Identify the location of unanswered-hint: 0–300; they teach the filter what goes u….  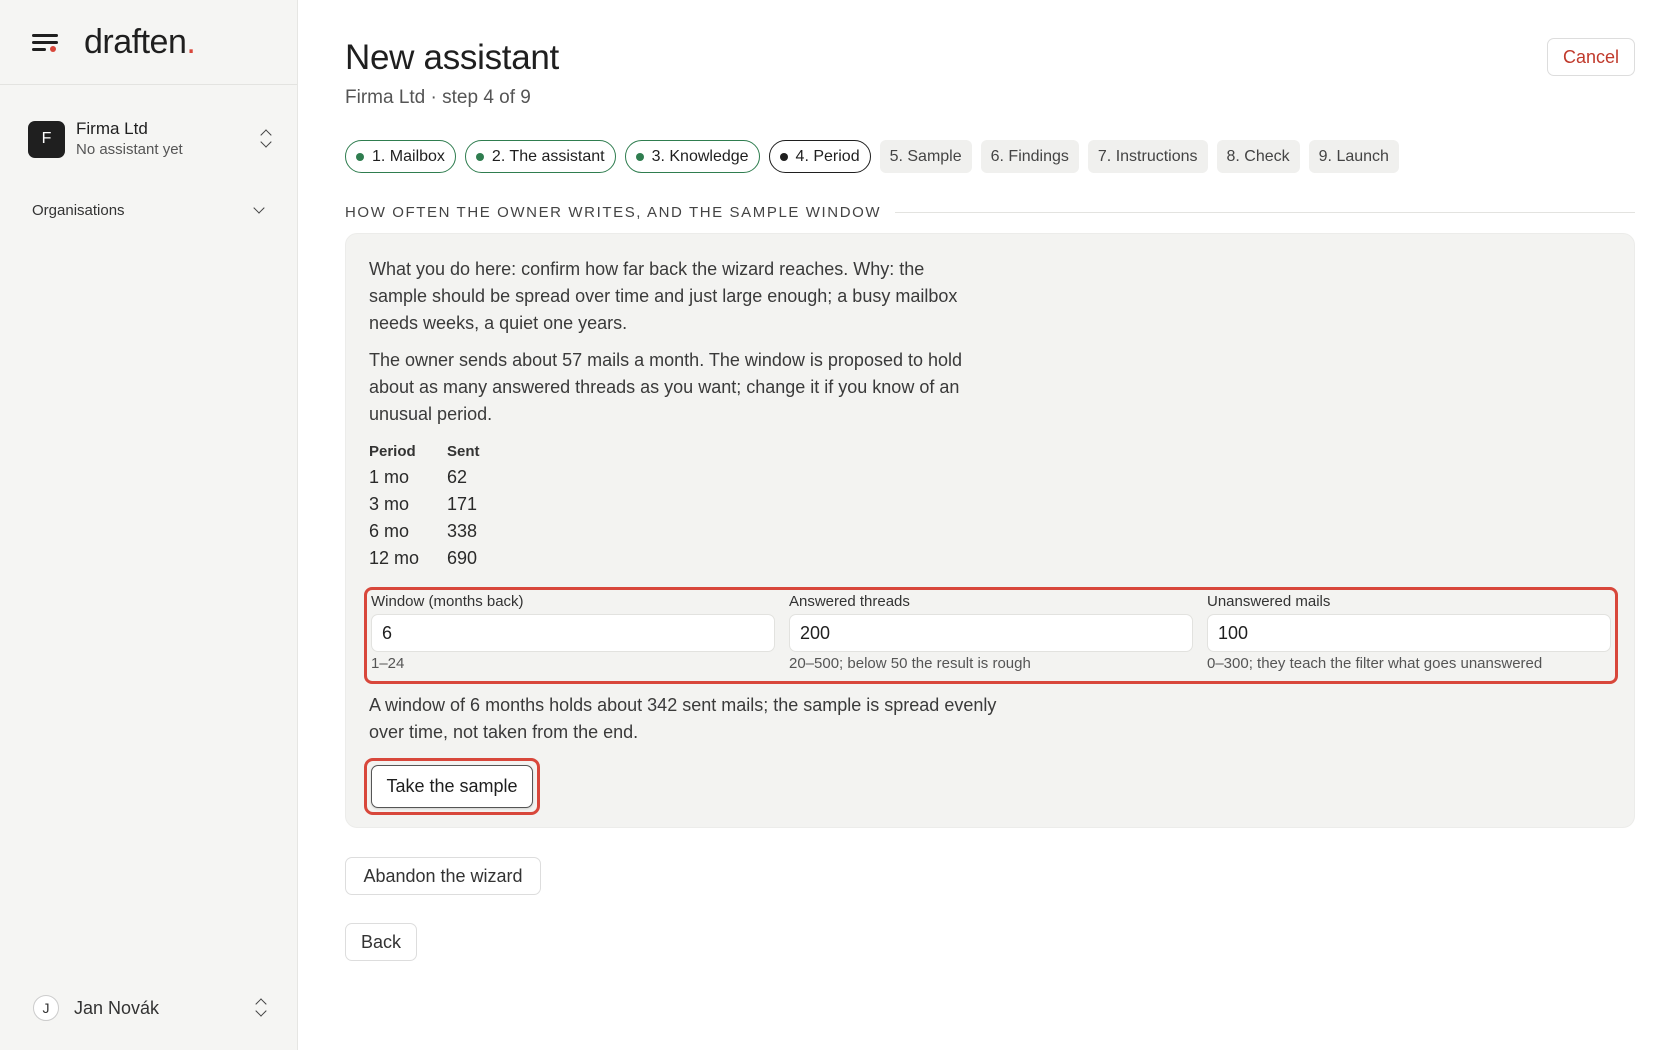
(1375, 663).